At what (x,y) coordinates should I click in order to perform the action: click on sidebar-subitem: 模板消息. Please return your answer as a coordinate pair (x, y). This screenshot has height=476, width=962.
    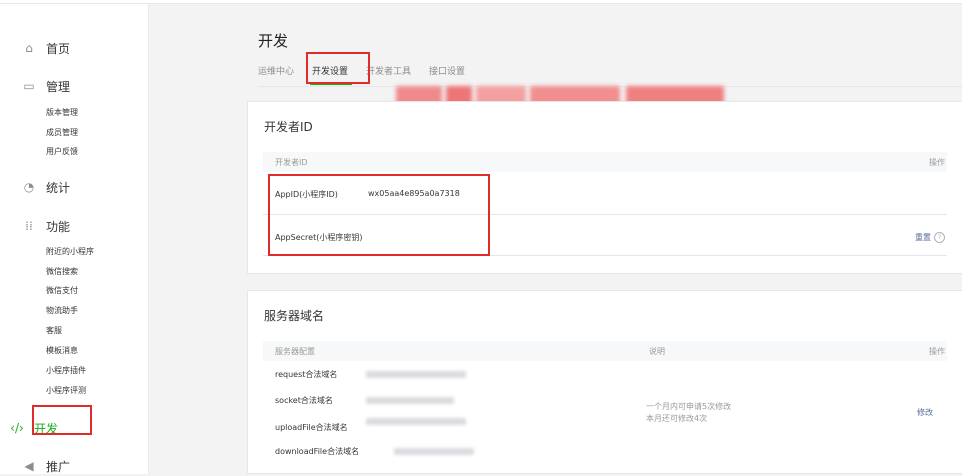
    Looking at the image, I should click on (62, 351).